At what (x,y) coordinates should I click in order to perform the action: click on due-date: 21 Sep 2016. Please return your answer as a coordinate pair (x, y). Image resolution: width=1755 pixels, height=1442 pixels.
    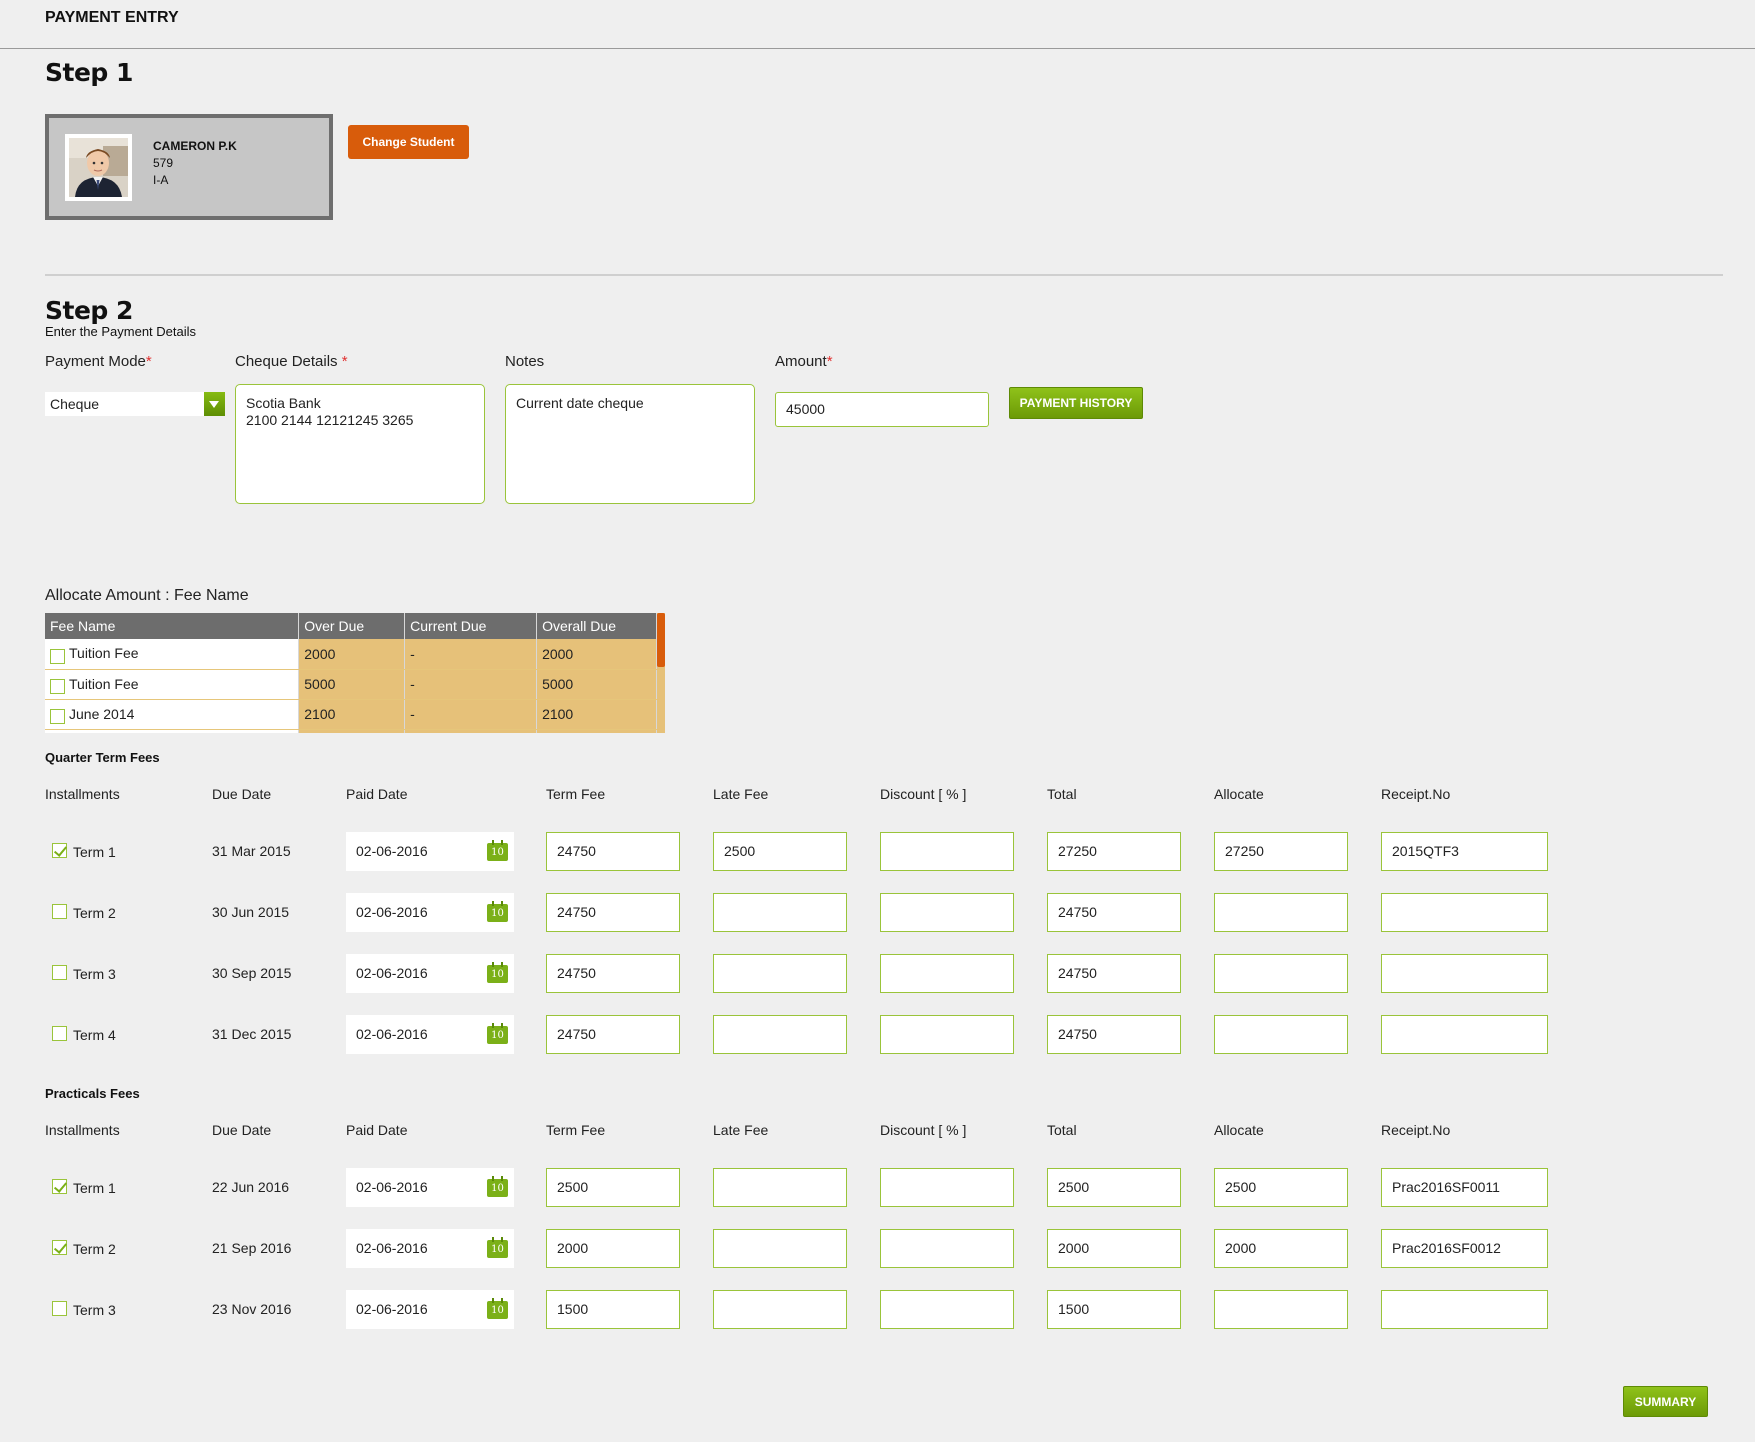
    Looking at the image, I should click on (252, 1248).